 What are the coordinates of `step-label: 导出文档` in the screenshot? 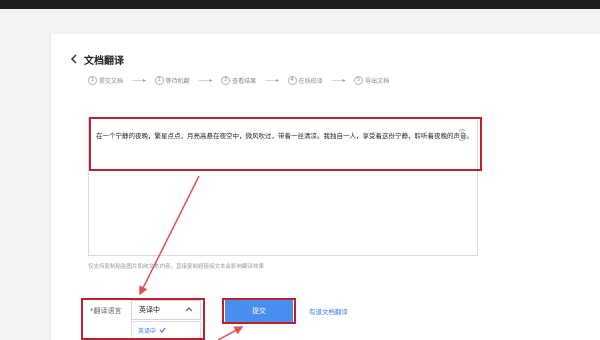 It's located at (377, 81).